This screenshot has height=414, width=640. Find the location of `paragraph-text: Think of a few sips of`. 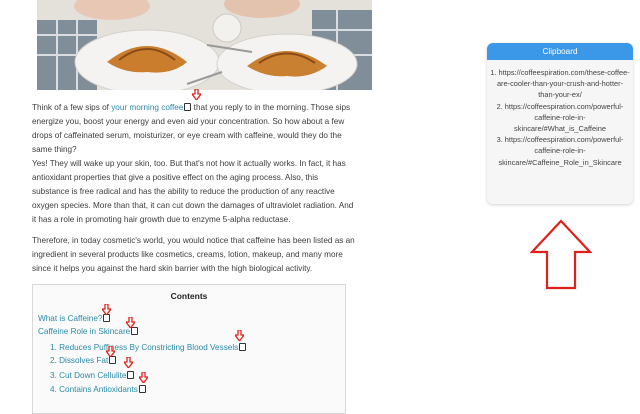

paragraph-text: Think of a few sips of is located at coordinates (72, 107).